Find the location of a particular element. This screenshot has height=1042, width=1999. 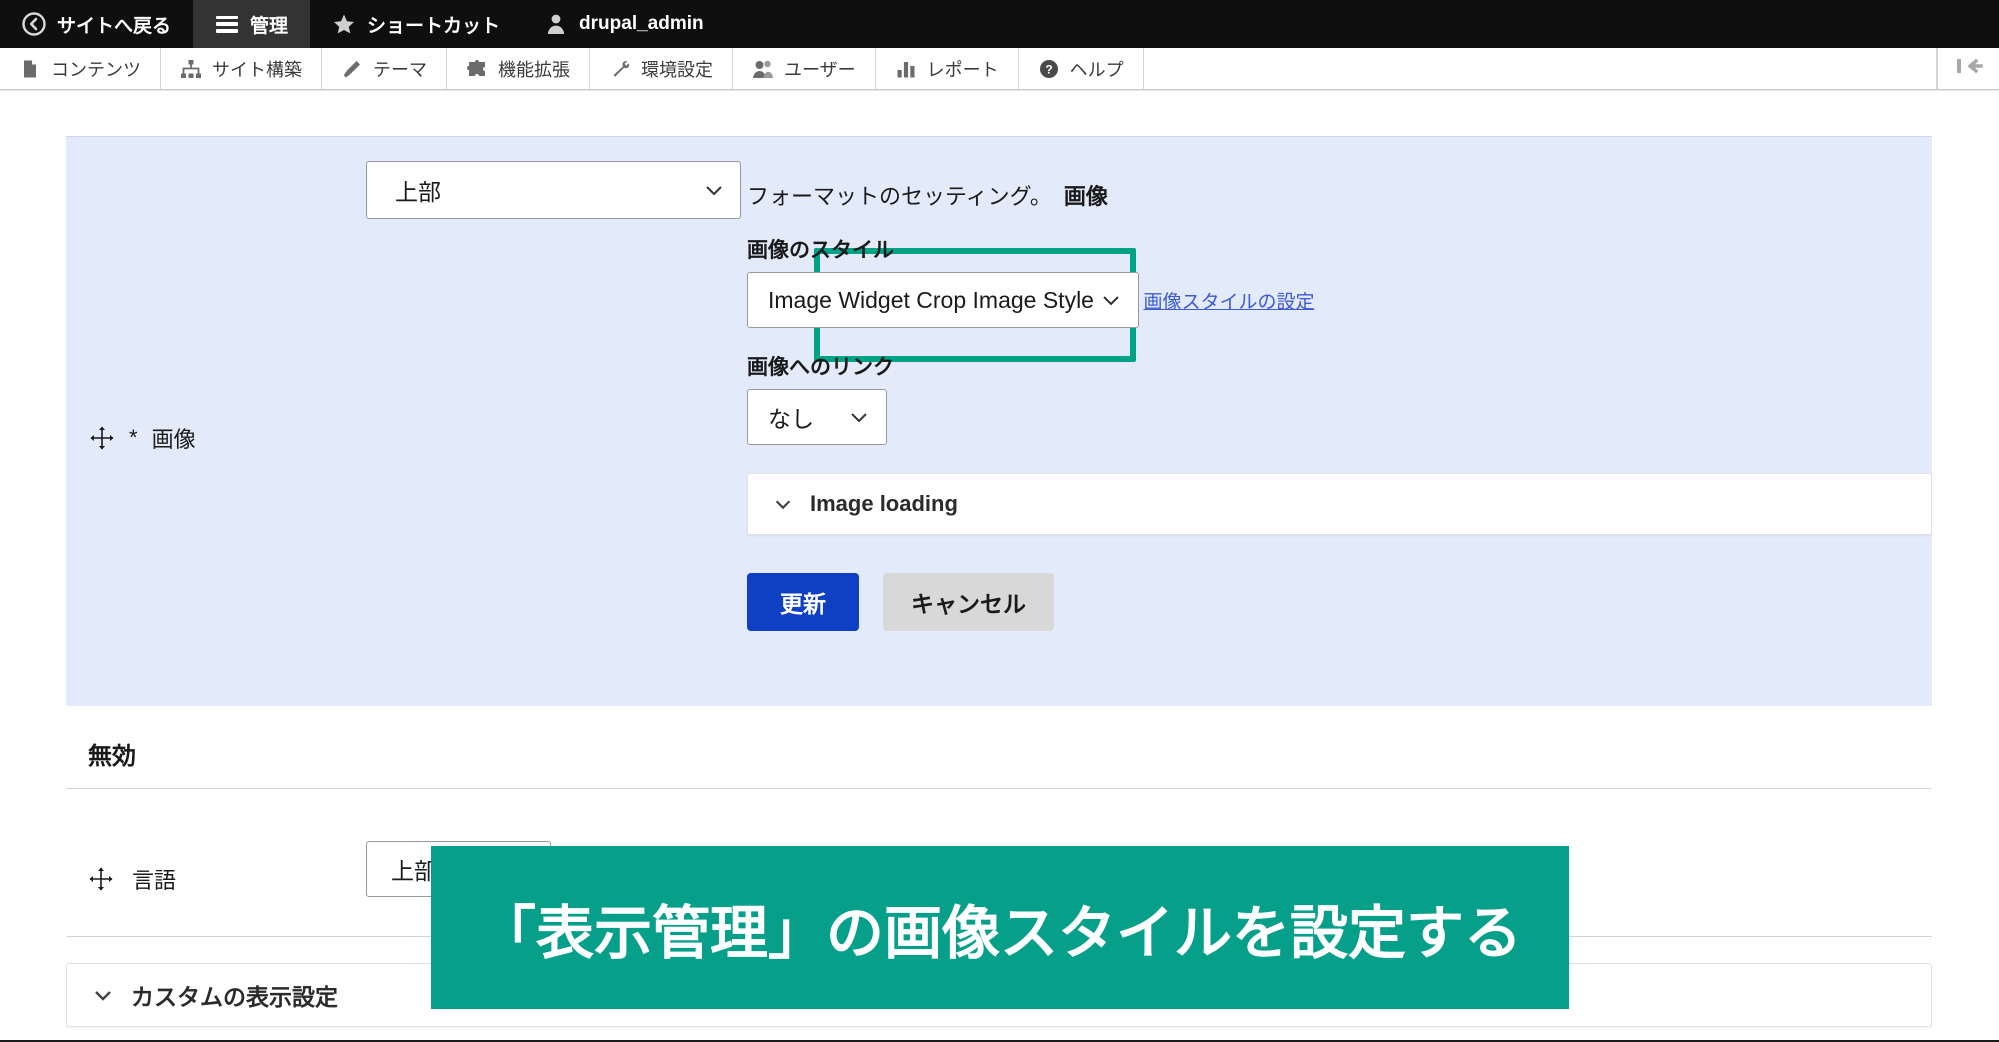

toolbar-item-structure: サイト構築 is located at coordinates (241, 68).